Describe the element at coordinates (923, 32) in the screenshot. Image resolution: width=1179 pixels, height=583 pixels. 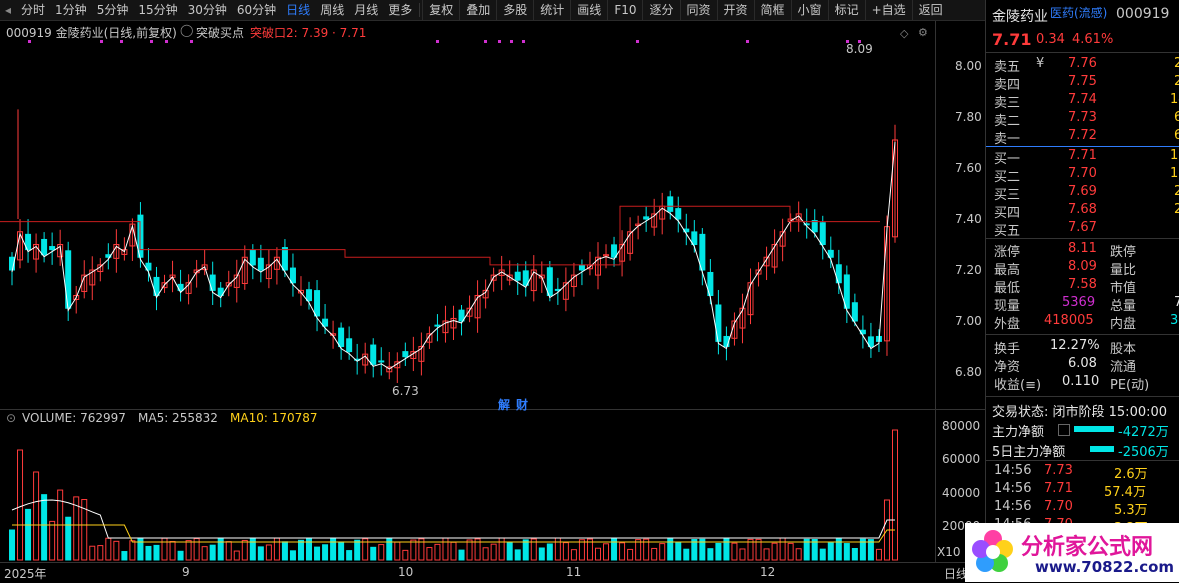
I see `settings-gear-icon: ⚙` at that location.